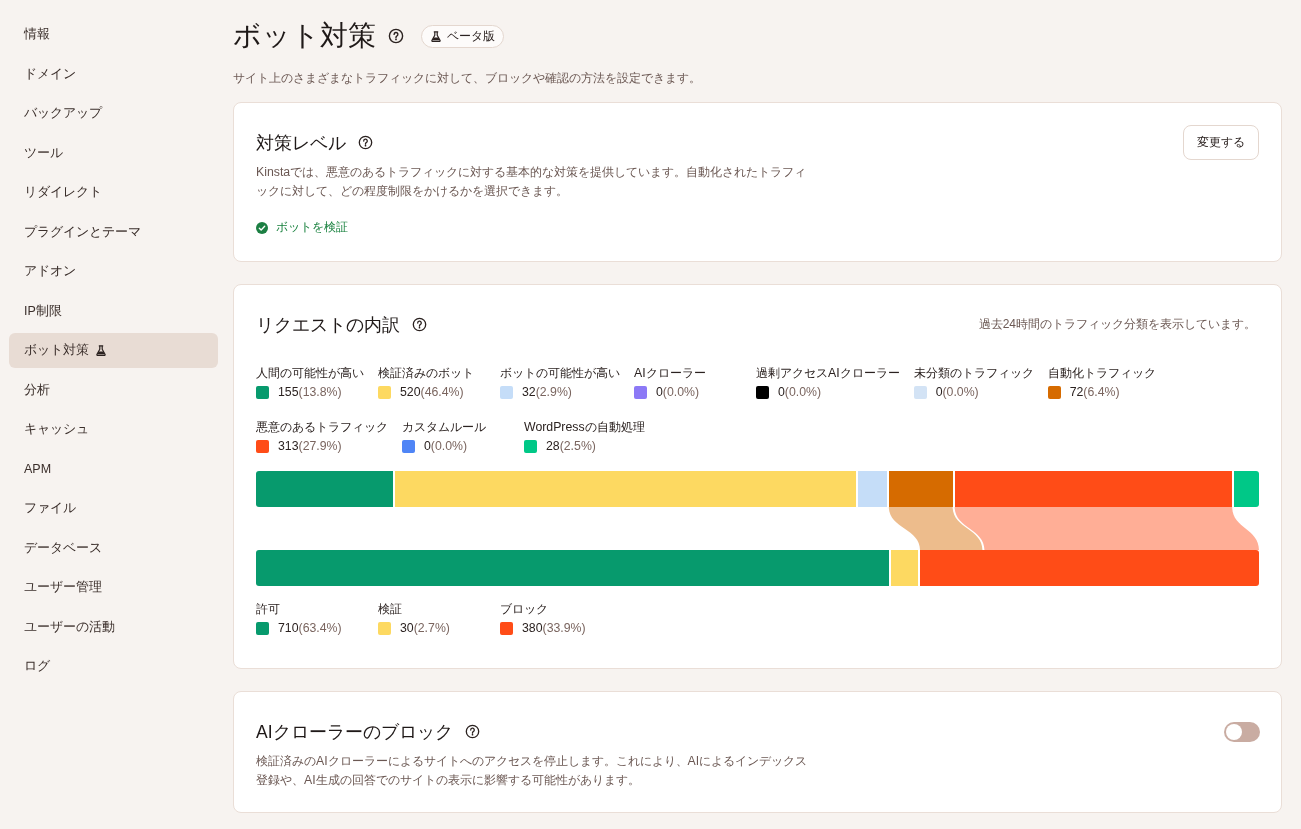 This screenshot has height=829, width=1301. Describe the element at coordinates (471, 36) in the screenshot. I see `beta-label: ベータ版` at that location.